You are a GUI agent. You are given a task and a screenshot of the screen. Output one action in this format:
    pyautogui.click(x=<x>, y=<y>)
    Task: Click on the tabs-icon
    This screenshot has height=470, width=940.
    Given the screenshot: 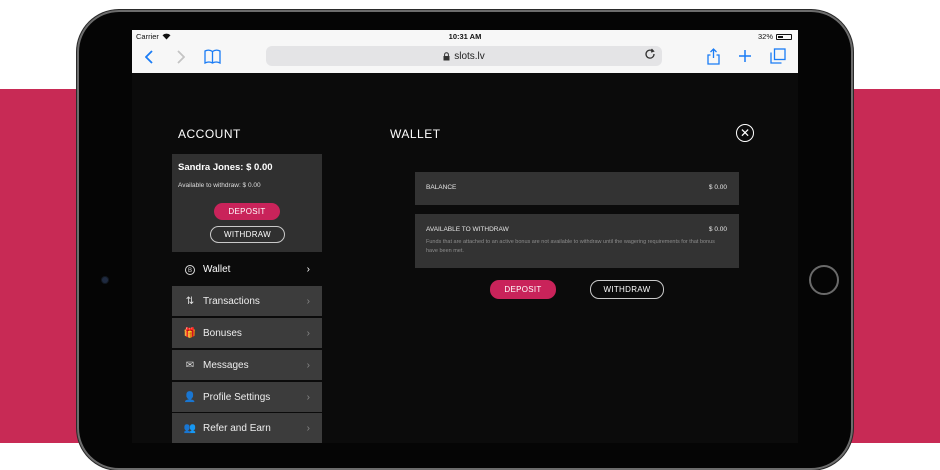 What is the action you would take?
    pyautogui.click(x=778, y=56)
    